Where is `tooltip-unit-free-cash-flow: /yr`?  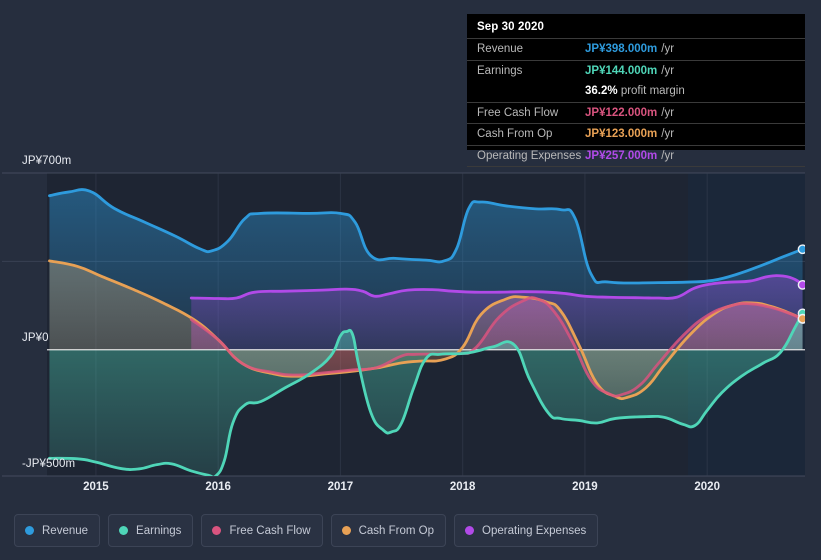
tooltip-unit-free-cash-flow: /yr is located at coordinates (668, 112).